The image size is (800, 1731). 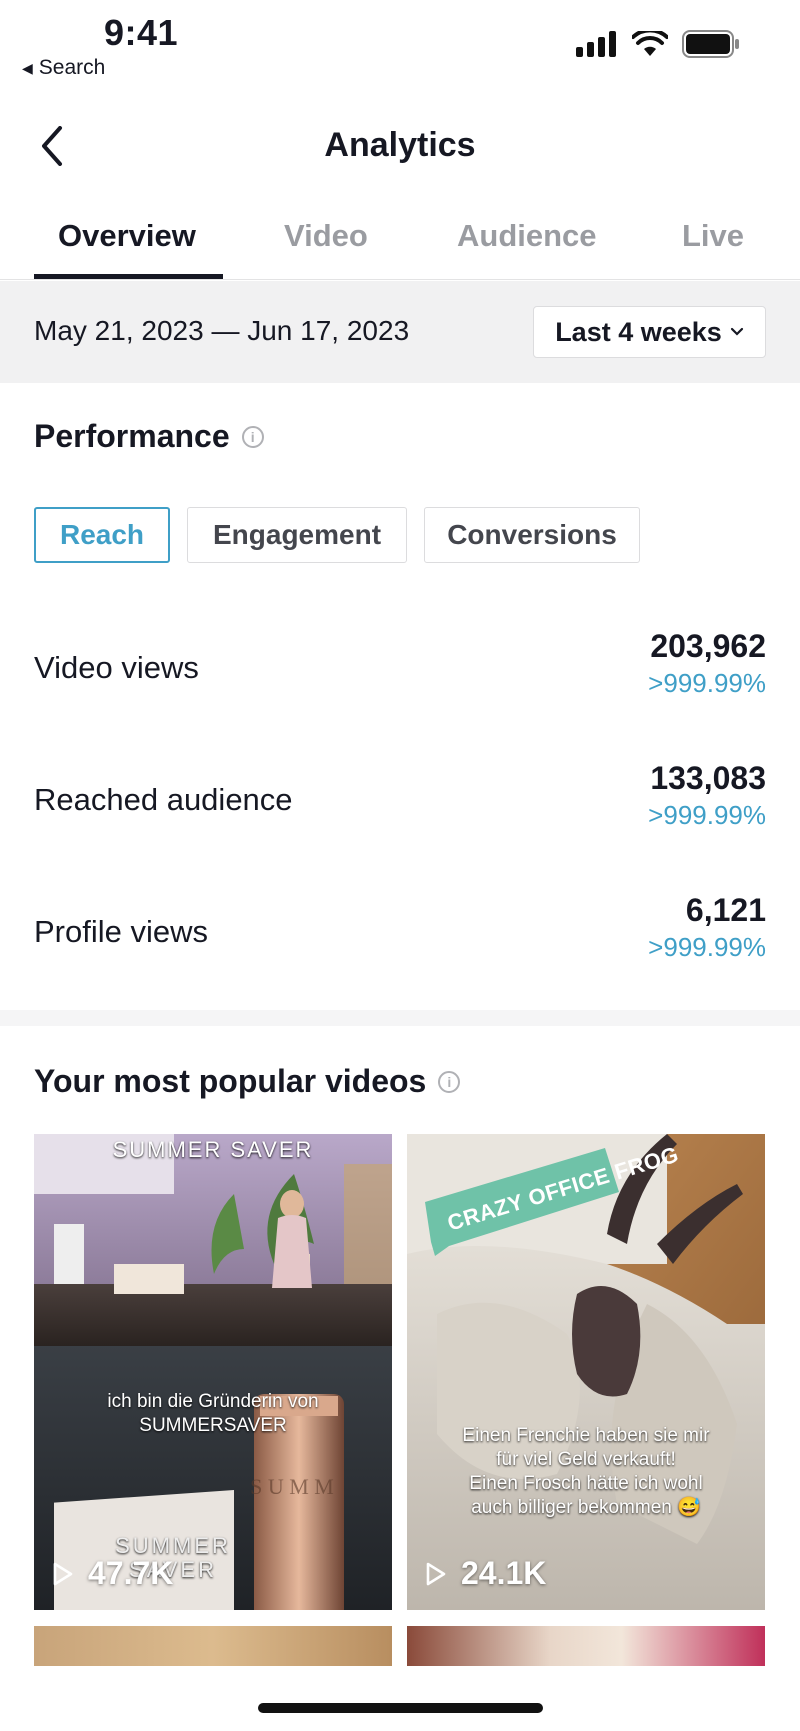 What do you see at coordinates (141, 32) in the screenshot?
I see `status-time: 9:41` at bounding box center [141, 32].